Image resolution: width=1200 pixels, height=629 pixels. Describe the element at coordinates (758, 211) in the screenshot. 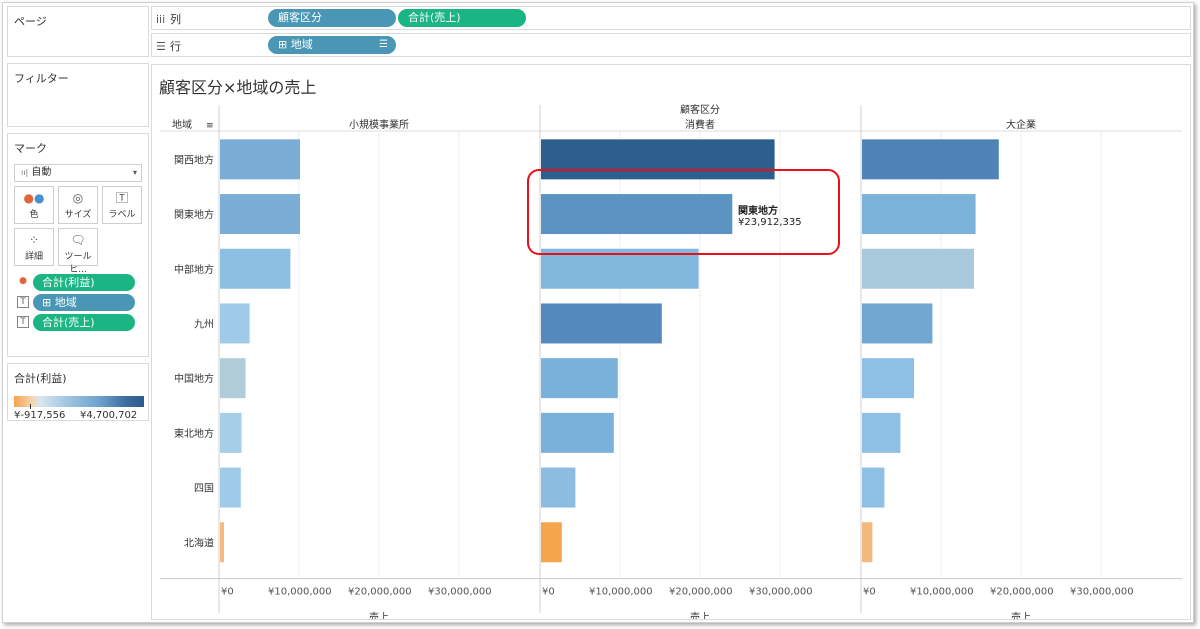

I see `tooltip-region-name: 関東地方` at that location.